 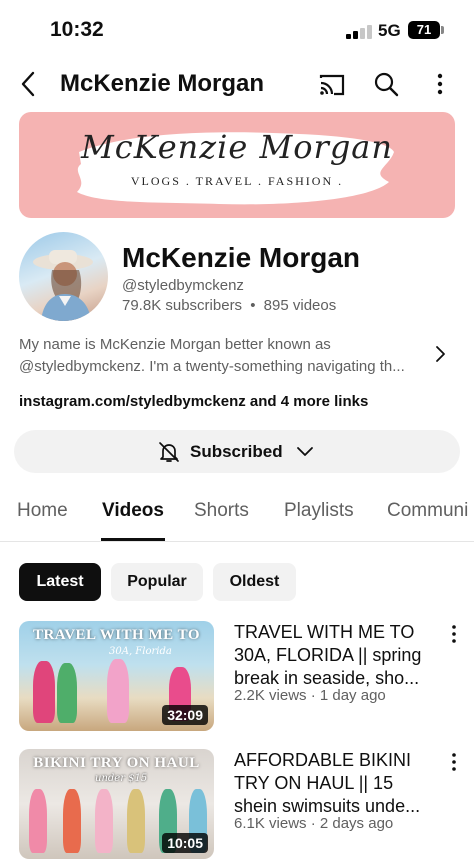 What do you see at coordinates (237, 147) in the screenshot?
I see `banner-logo-script: McKenzie Morgan` at bounding box center [237, 147].